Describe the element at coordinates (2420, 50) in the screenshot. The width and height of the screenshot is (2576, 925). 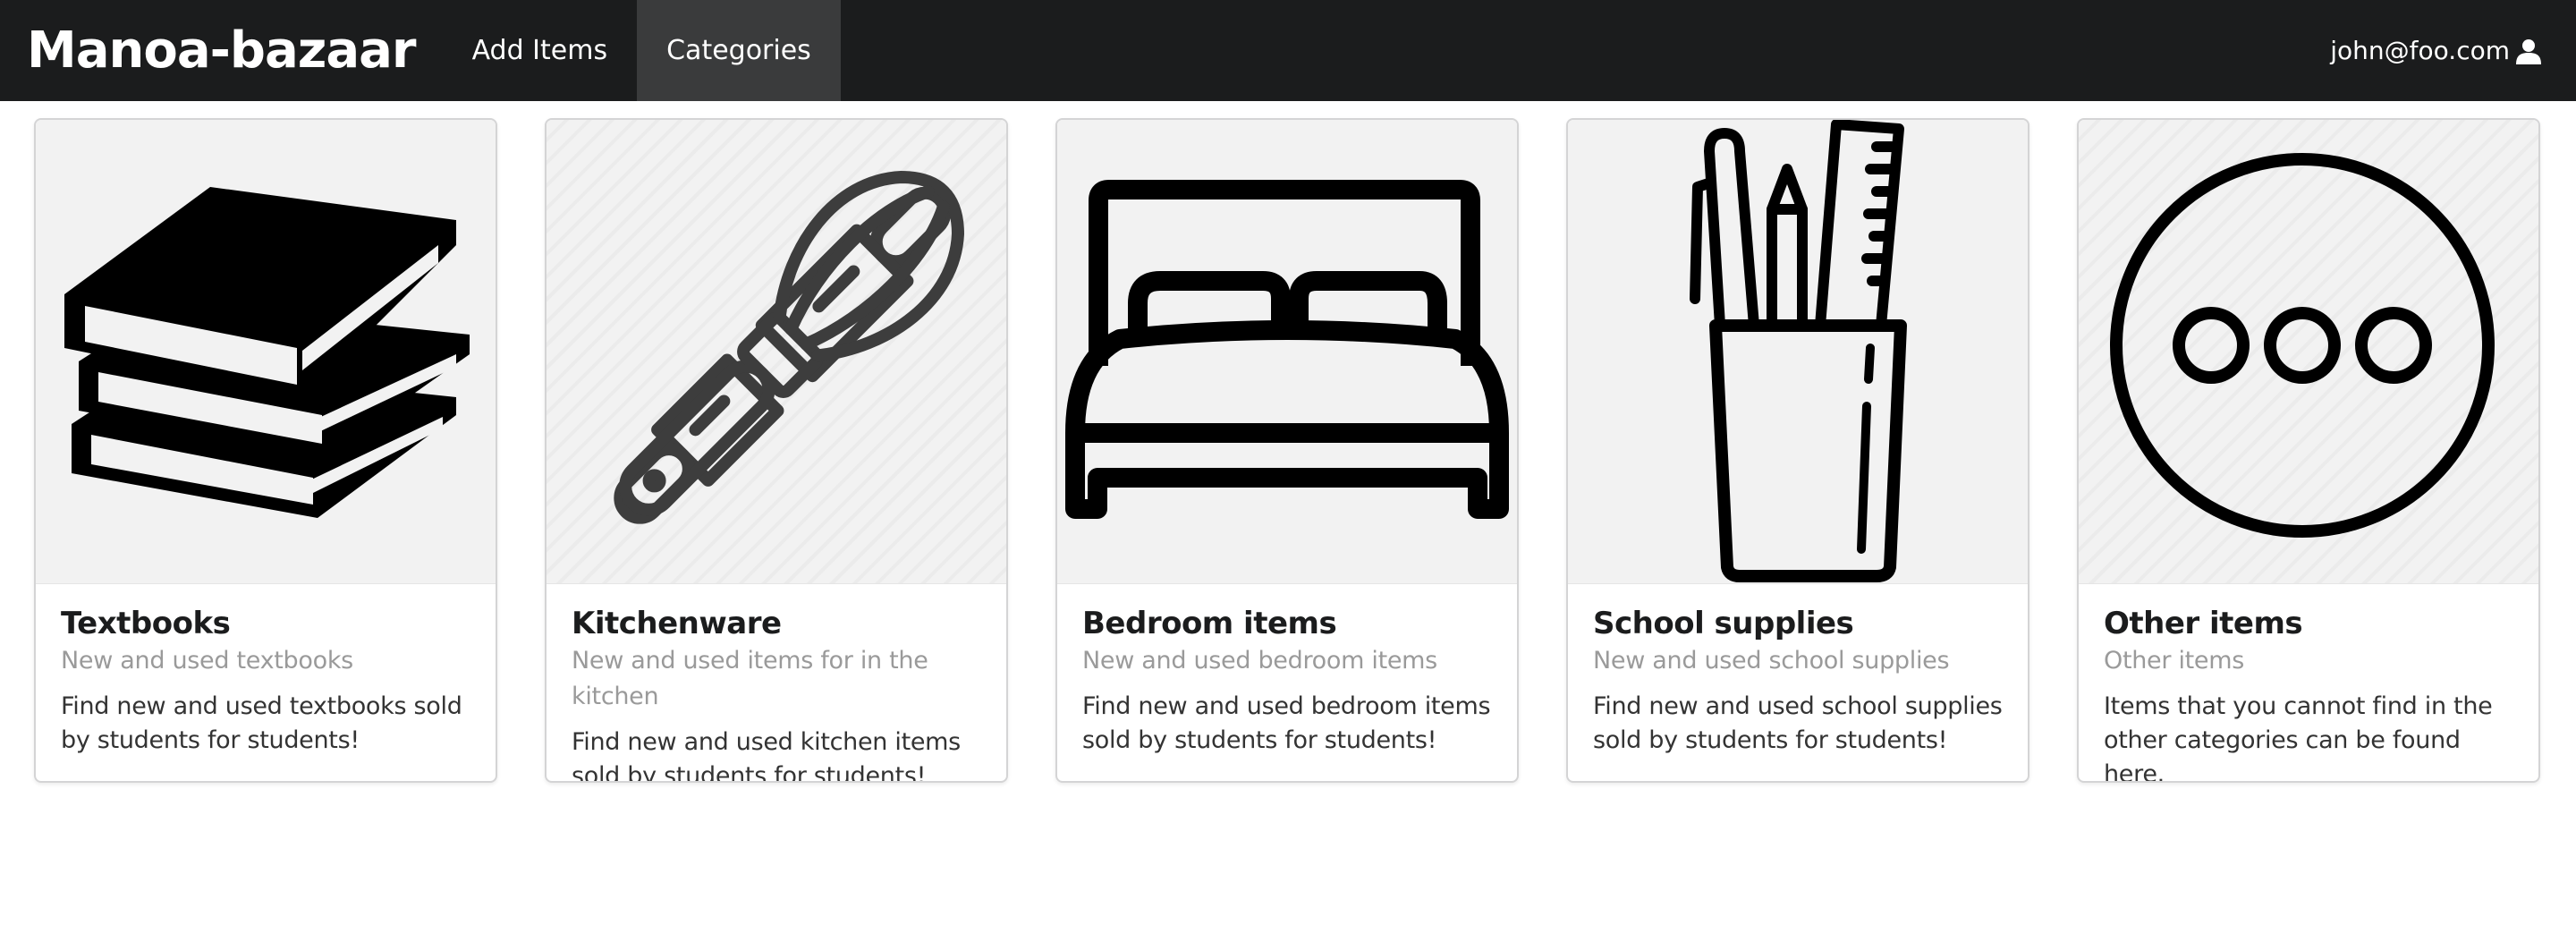
I see `user-email: john@foo.com` at that location.